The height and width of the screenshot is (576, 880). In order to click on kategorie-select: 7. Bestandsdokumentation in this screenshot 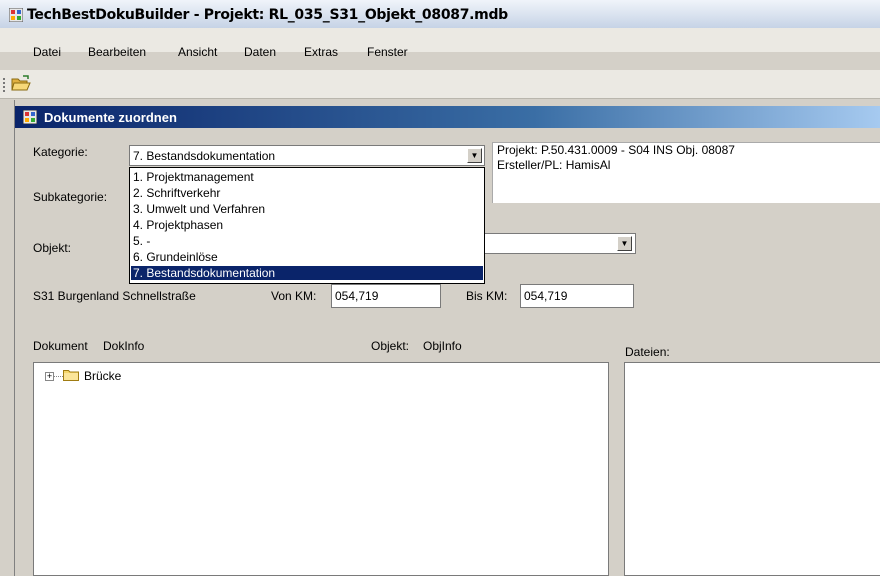, I will do `click(307, 155)`.